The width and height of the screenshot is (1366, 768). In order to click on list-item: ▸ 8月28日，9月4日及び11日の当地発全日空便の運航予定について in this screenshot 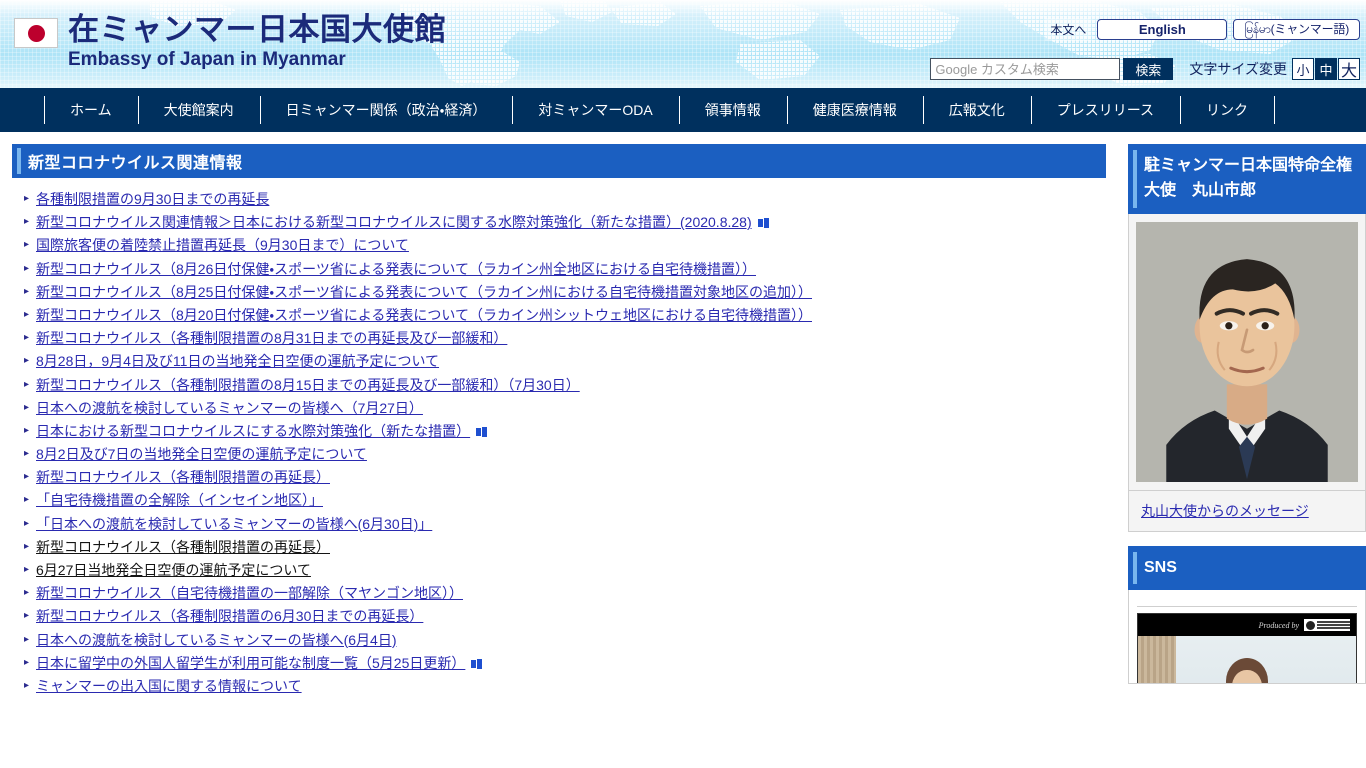, I will do `click(564, 361)`.